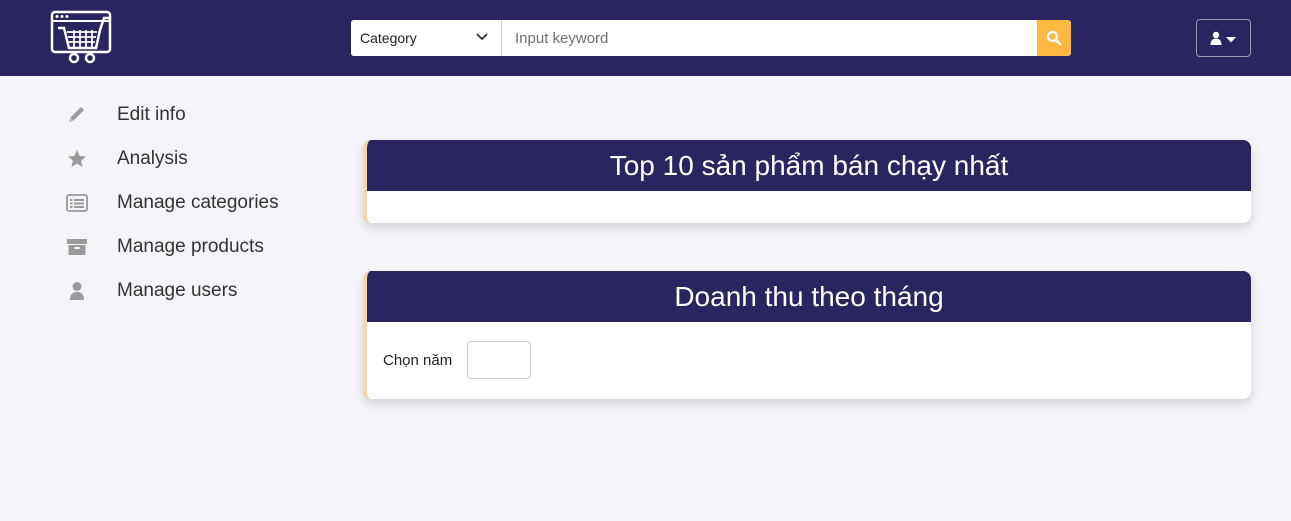 The height and width of the screenshot is (521, 1291). Describe the element at coordinates (482, 37) in the screenshot. I see `chevron-down-icon` at that location.